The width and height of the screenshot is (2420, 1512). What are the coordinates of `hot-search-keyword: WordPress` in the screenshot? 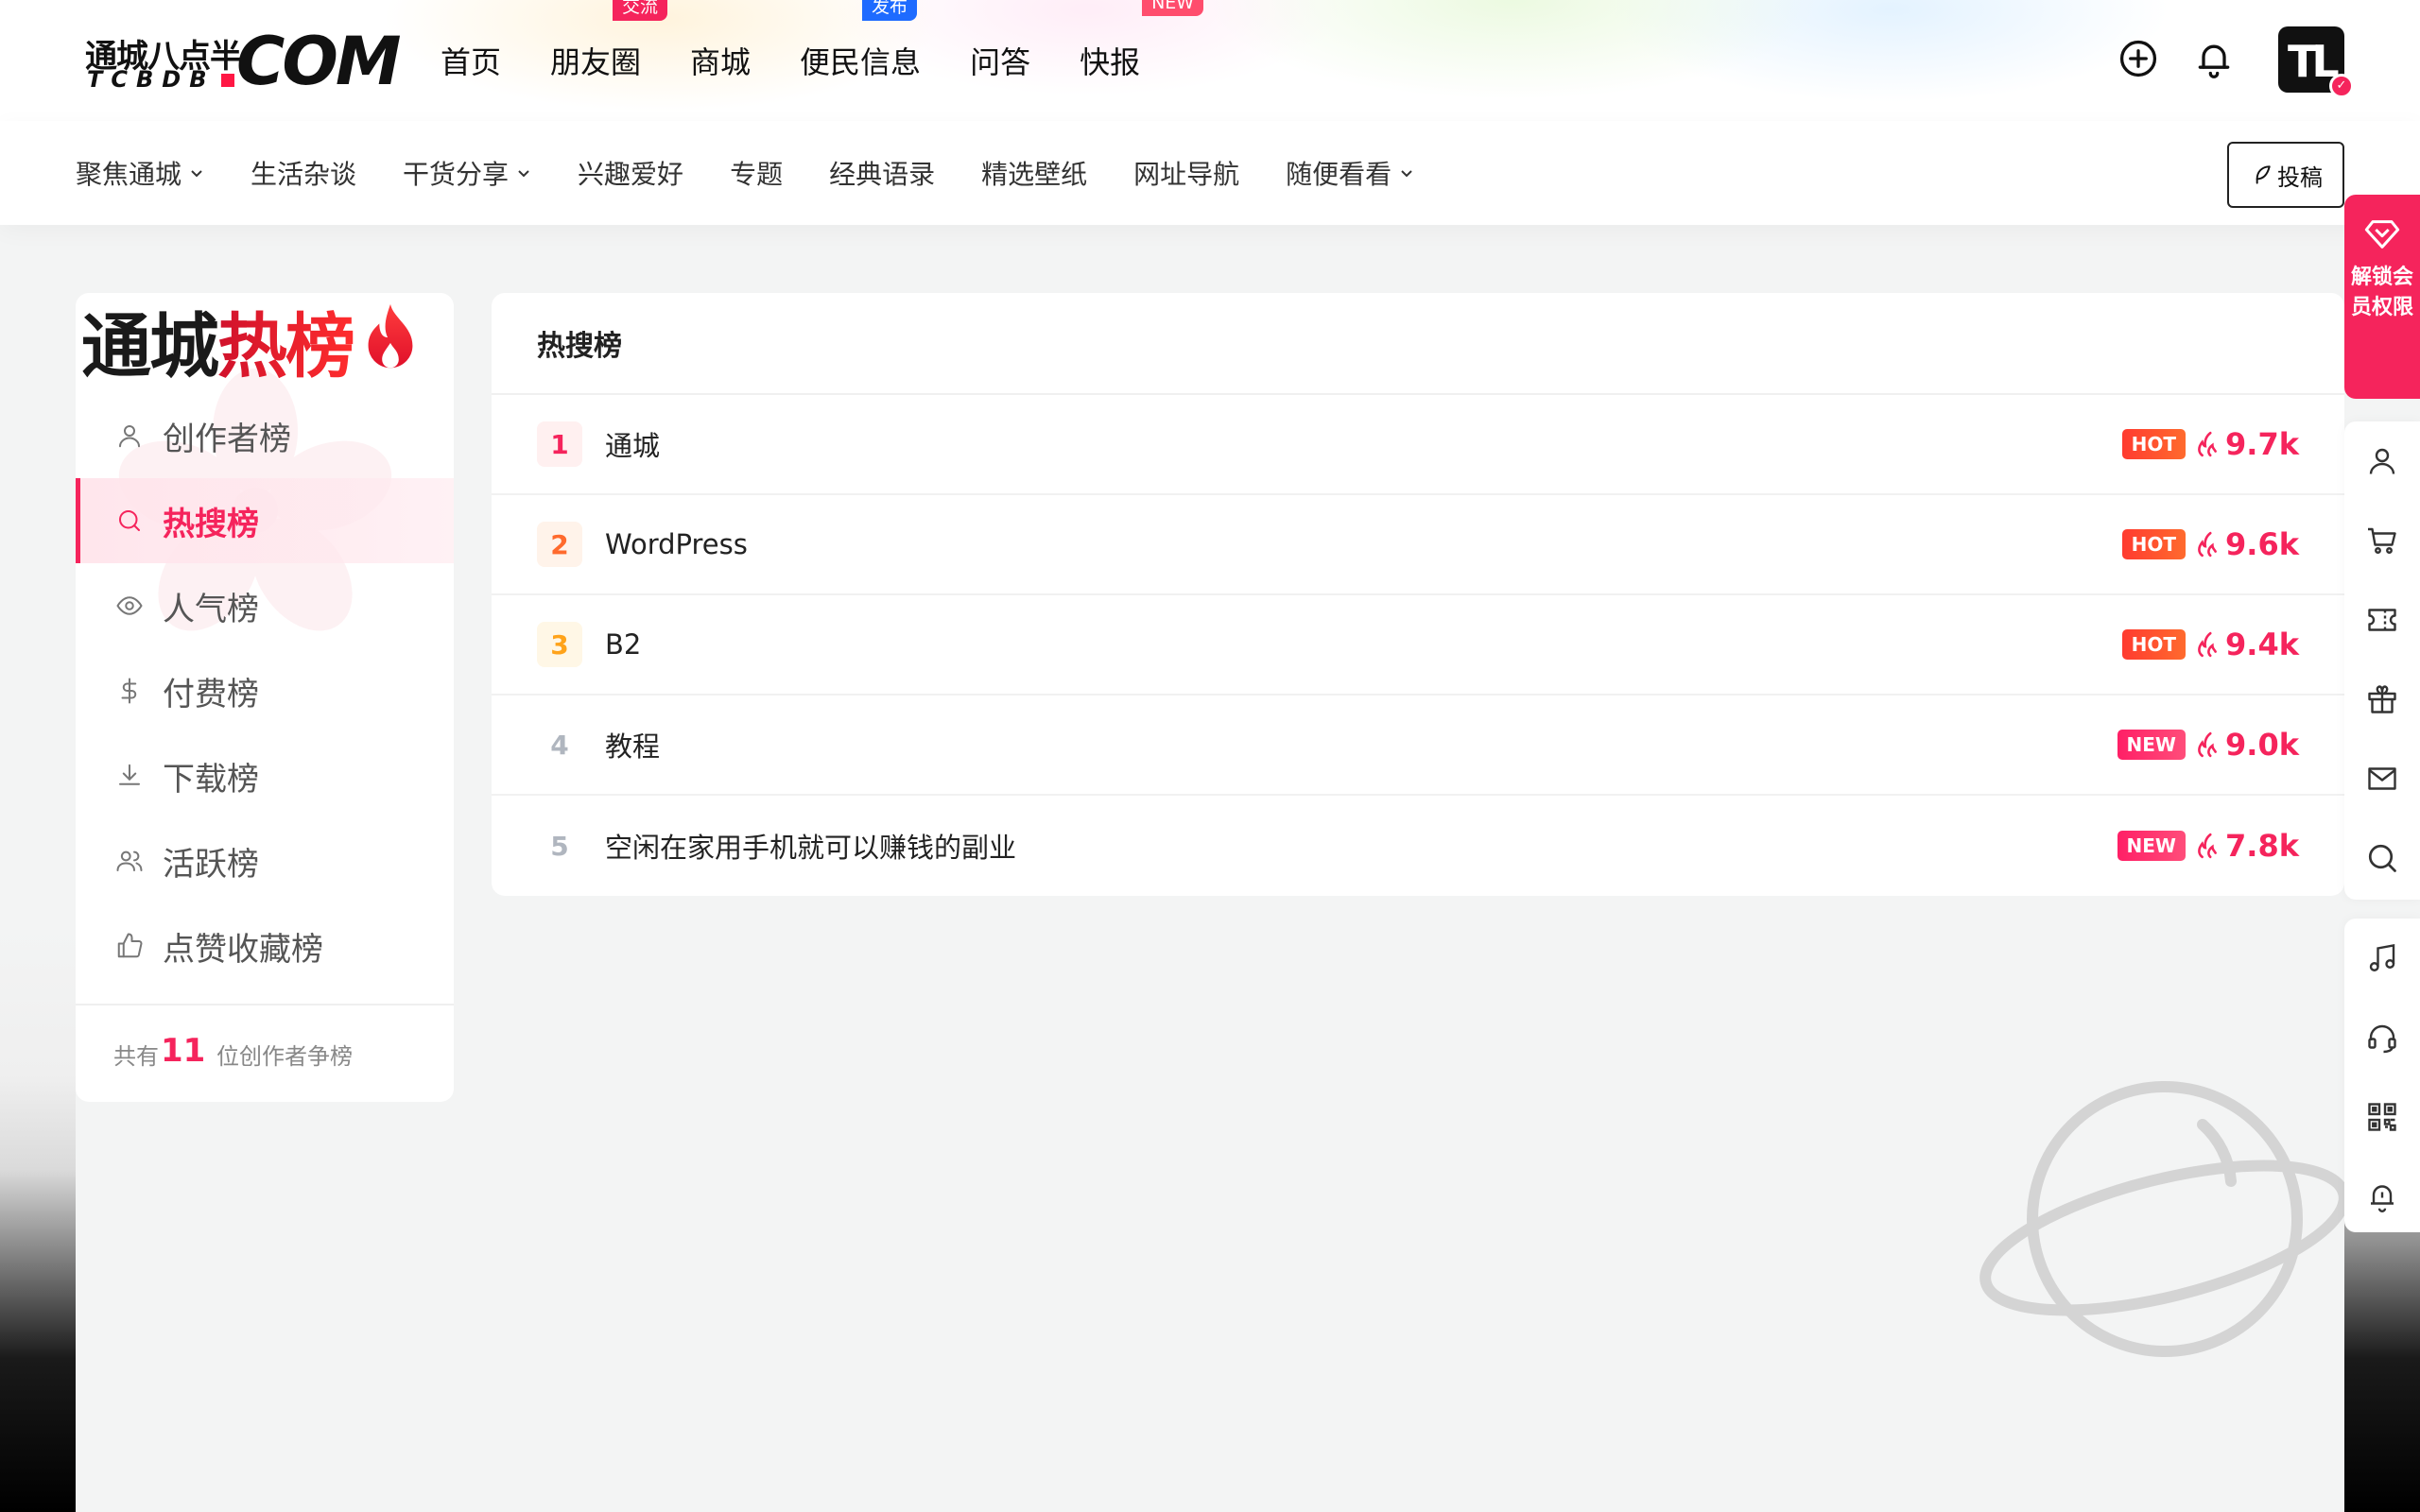 It's located at (1474, 544).